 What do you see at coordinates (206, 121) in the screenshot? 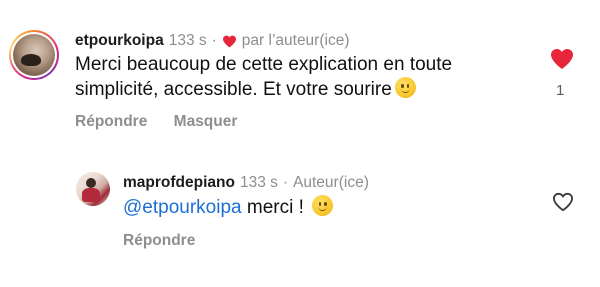
I see `hide-button: Masquer` at bounding box center [206, 121].